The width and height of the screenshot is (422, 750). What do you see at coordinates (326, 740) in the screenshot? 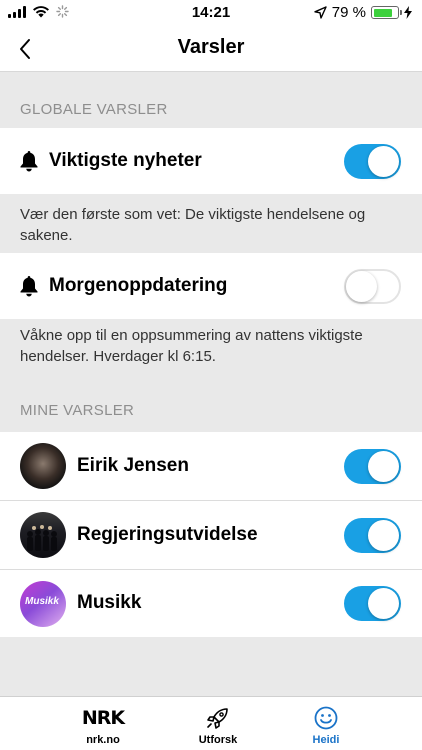
I see `tab-label: Heidi` at bounding box center [326, 740].